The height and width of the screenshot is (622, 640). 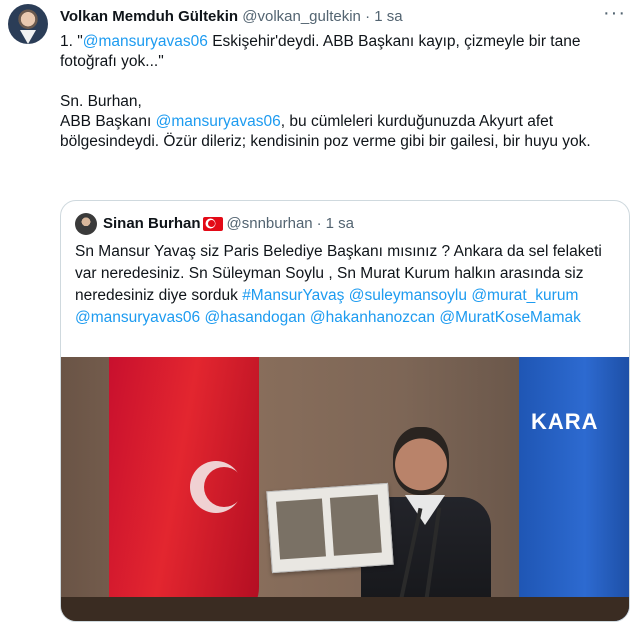 I want to click on quoted-author-handle: @snnburhan, so click(x=270, y=224).